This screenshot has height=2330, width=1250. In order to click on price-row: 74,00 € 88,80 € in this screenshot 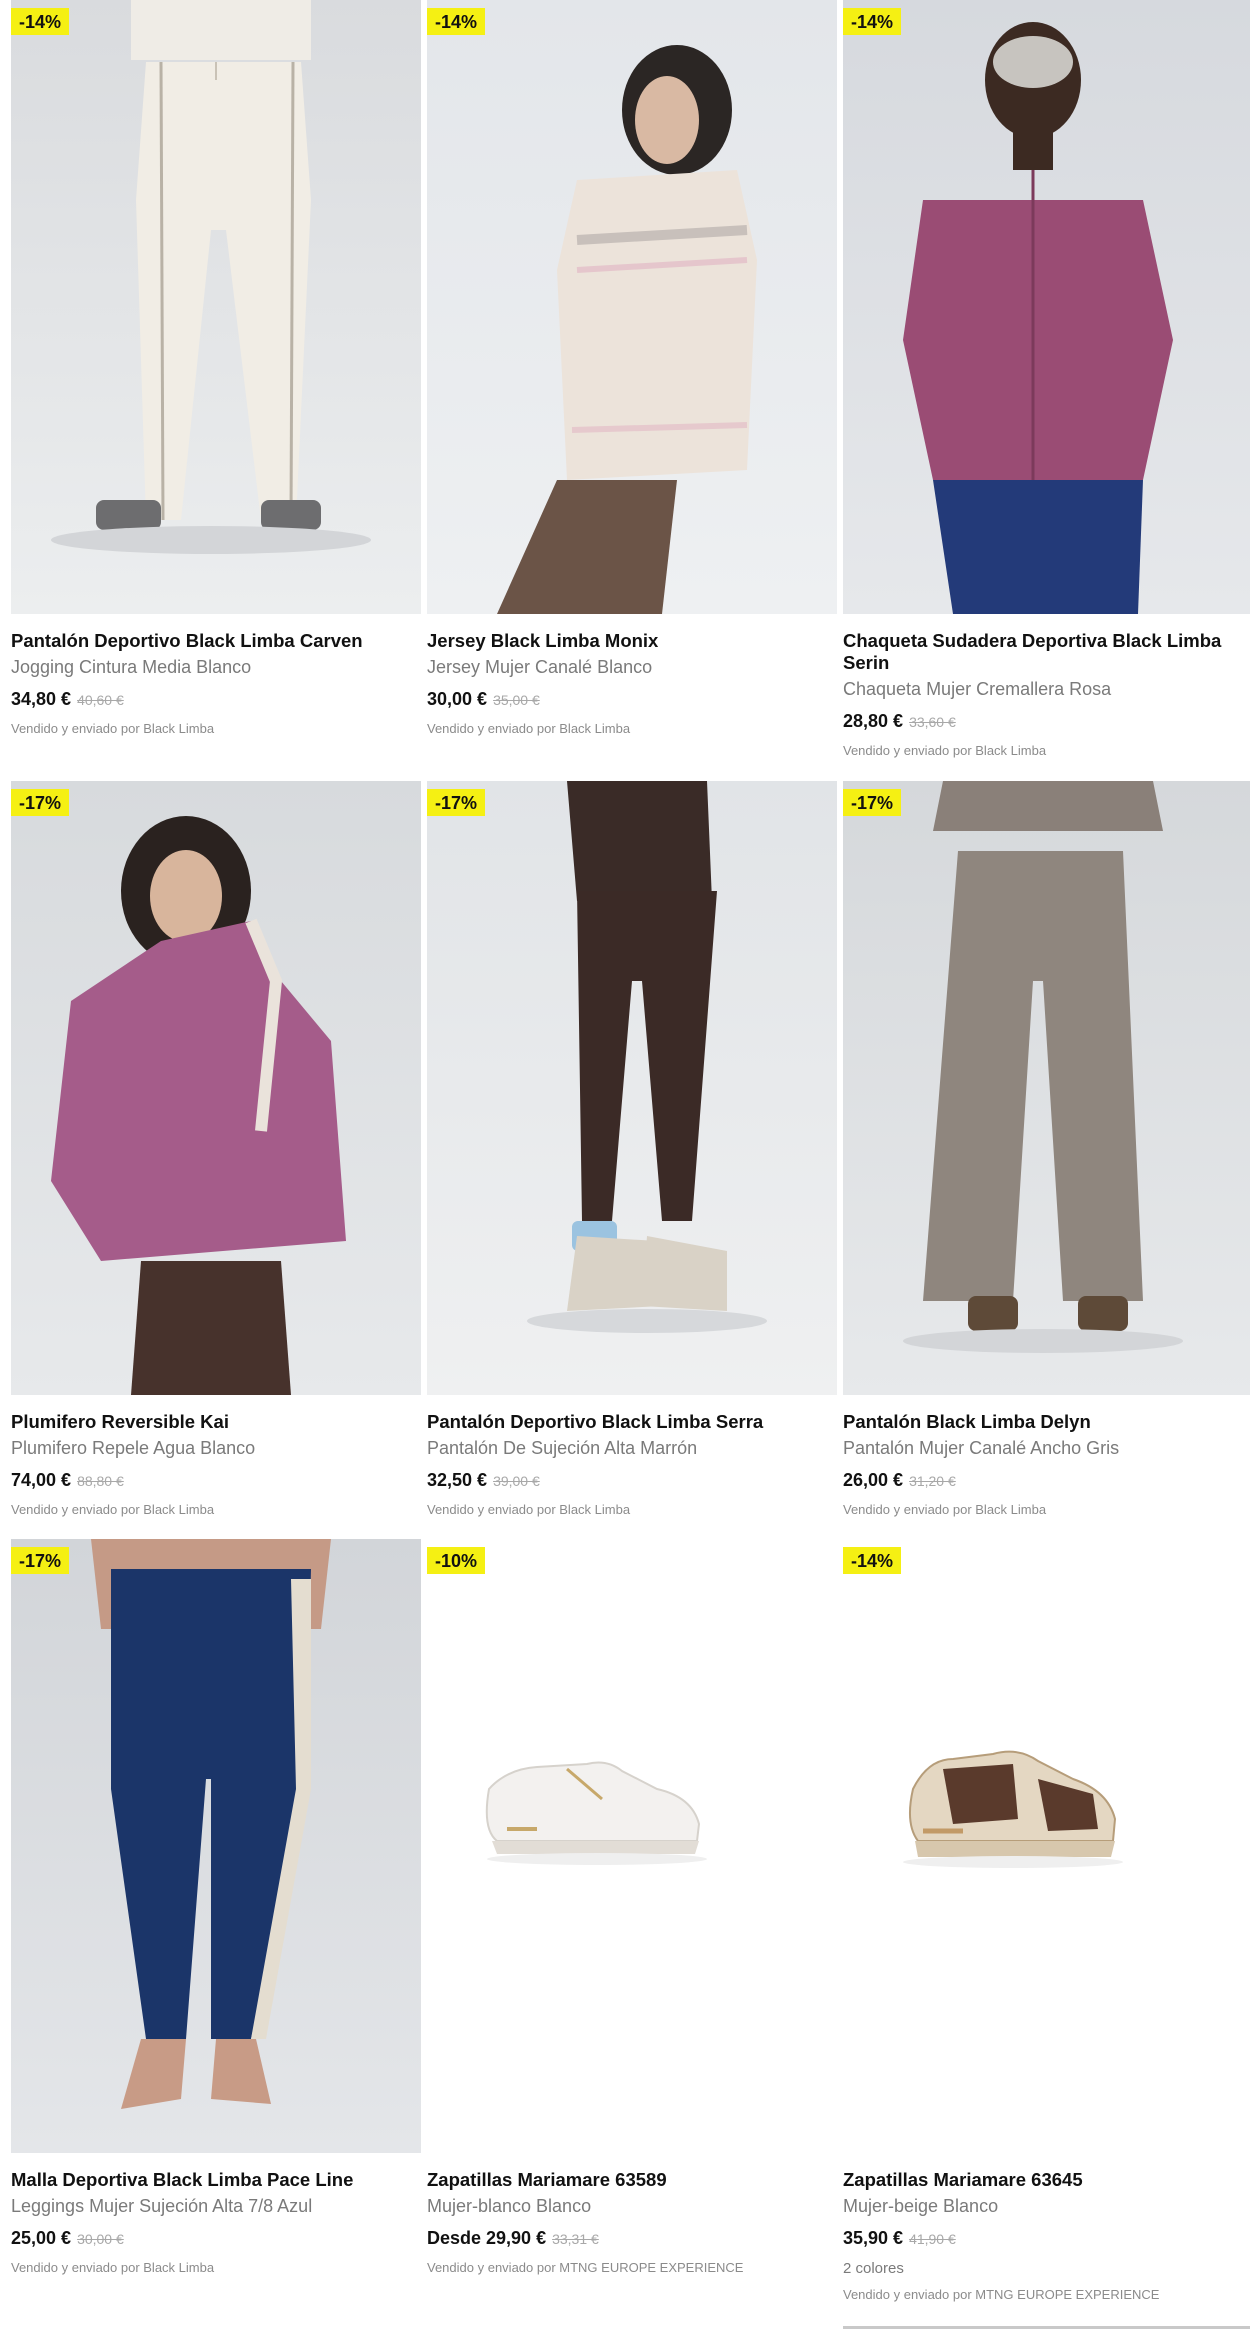, I will do `click(216, 1480)`.